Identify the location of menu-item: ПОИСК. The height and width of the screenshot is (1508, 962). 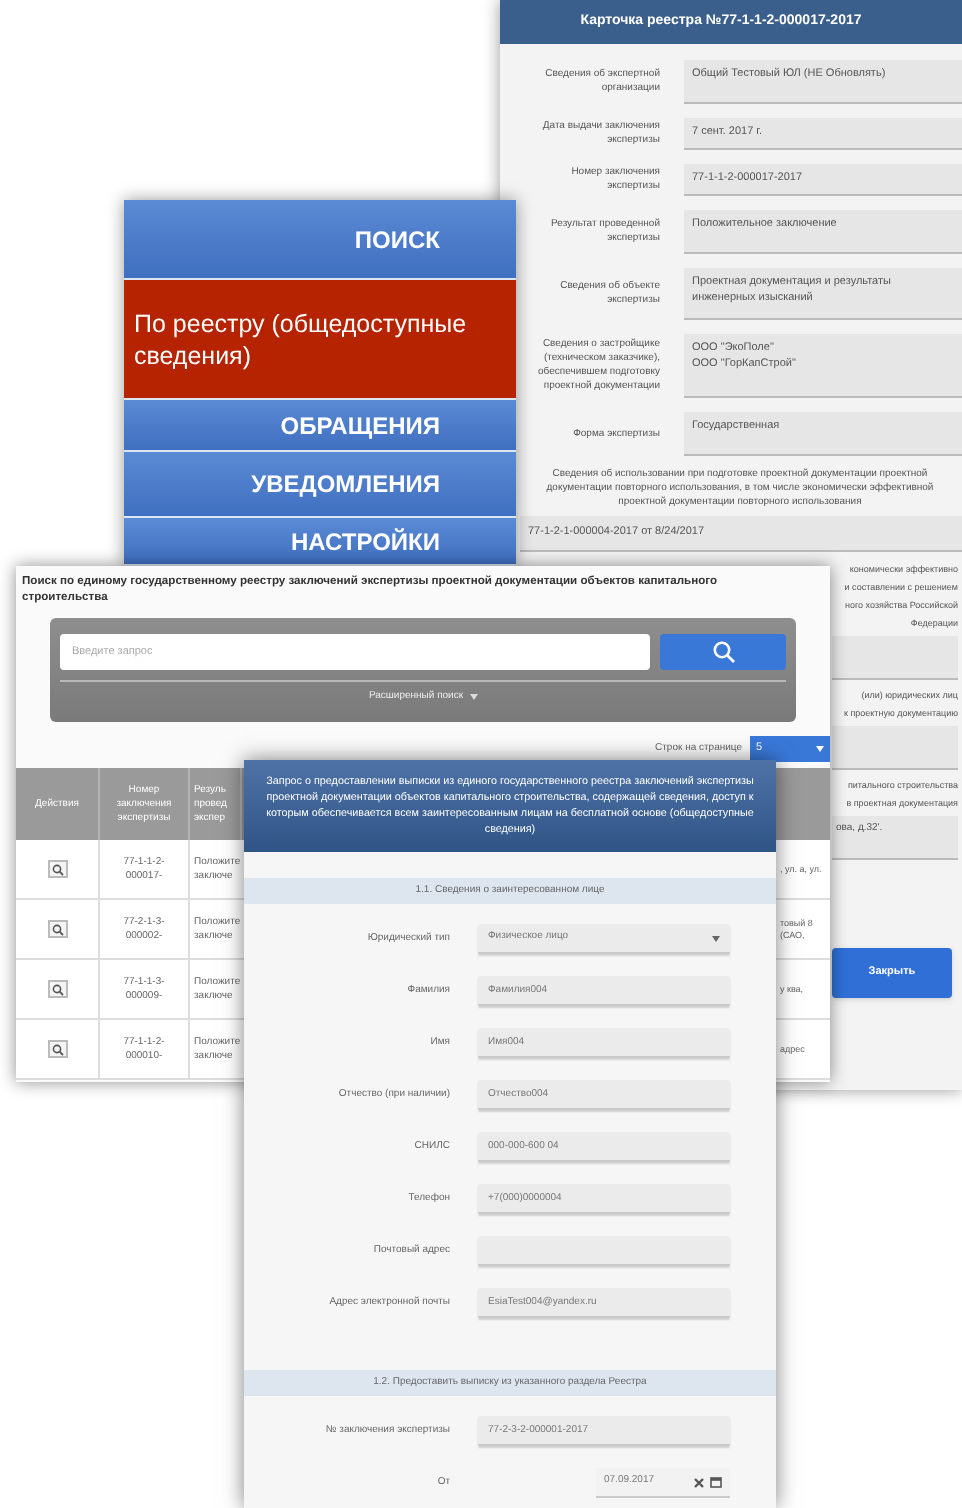
(320, 240).